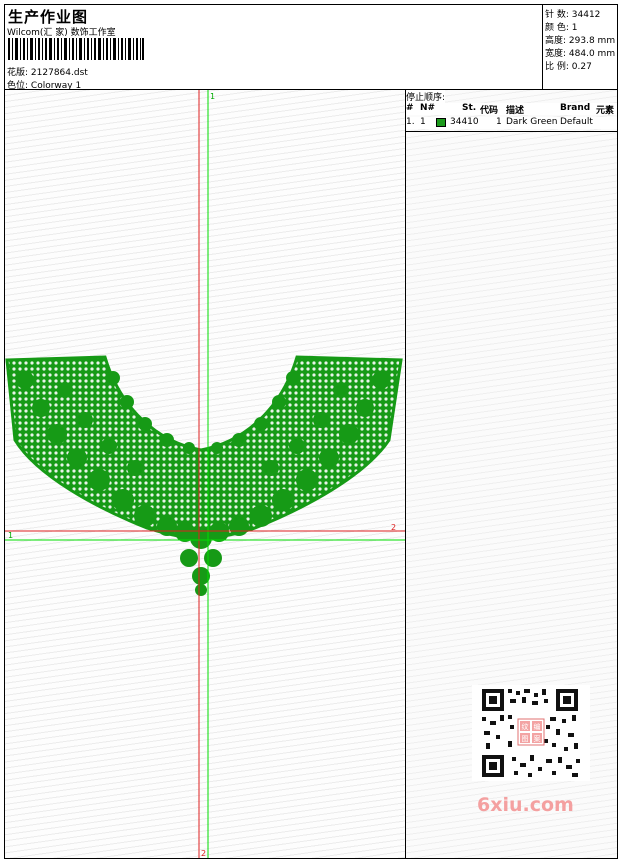 The height and width of the screenshot is (862, 620). What do you see at coordinates (428, 108) in the screenshot?
I see `col-needle: N#` at bounding box center [428, 108].